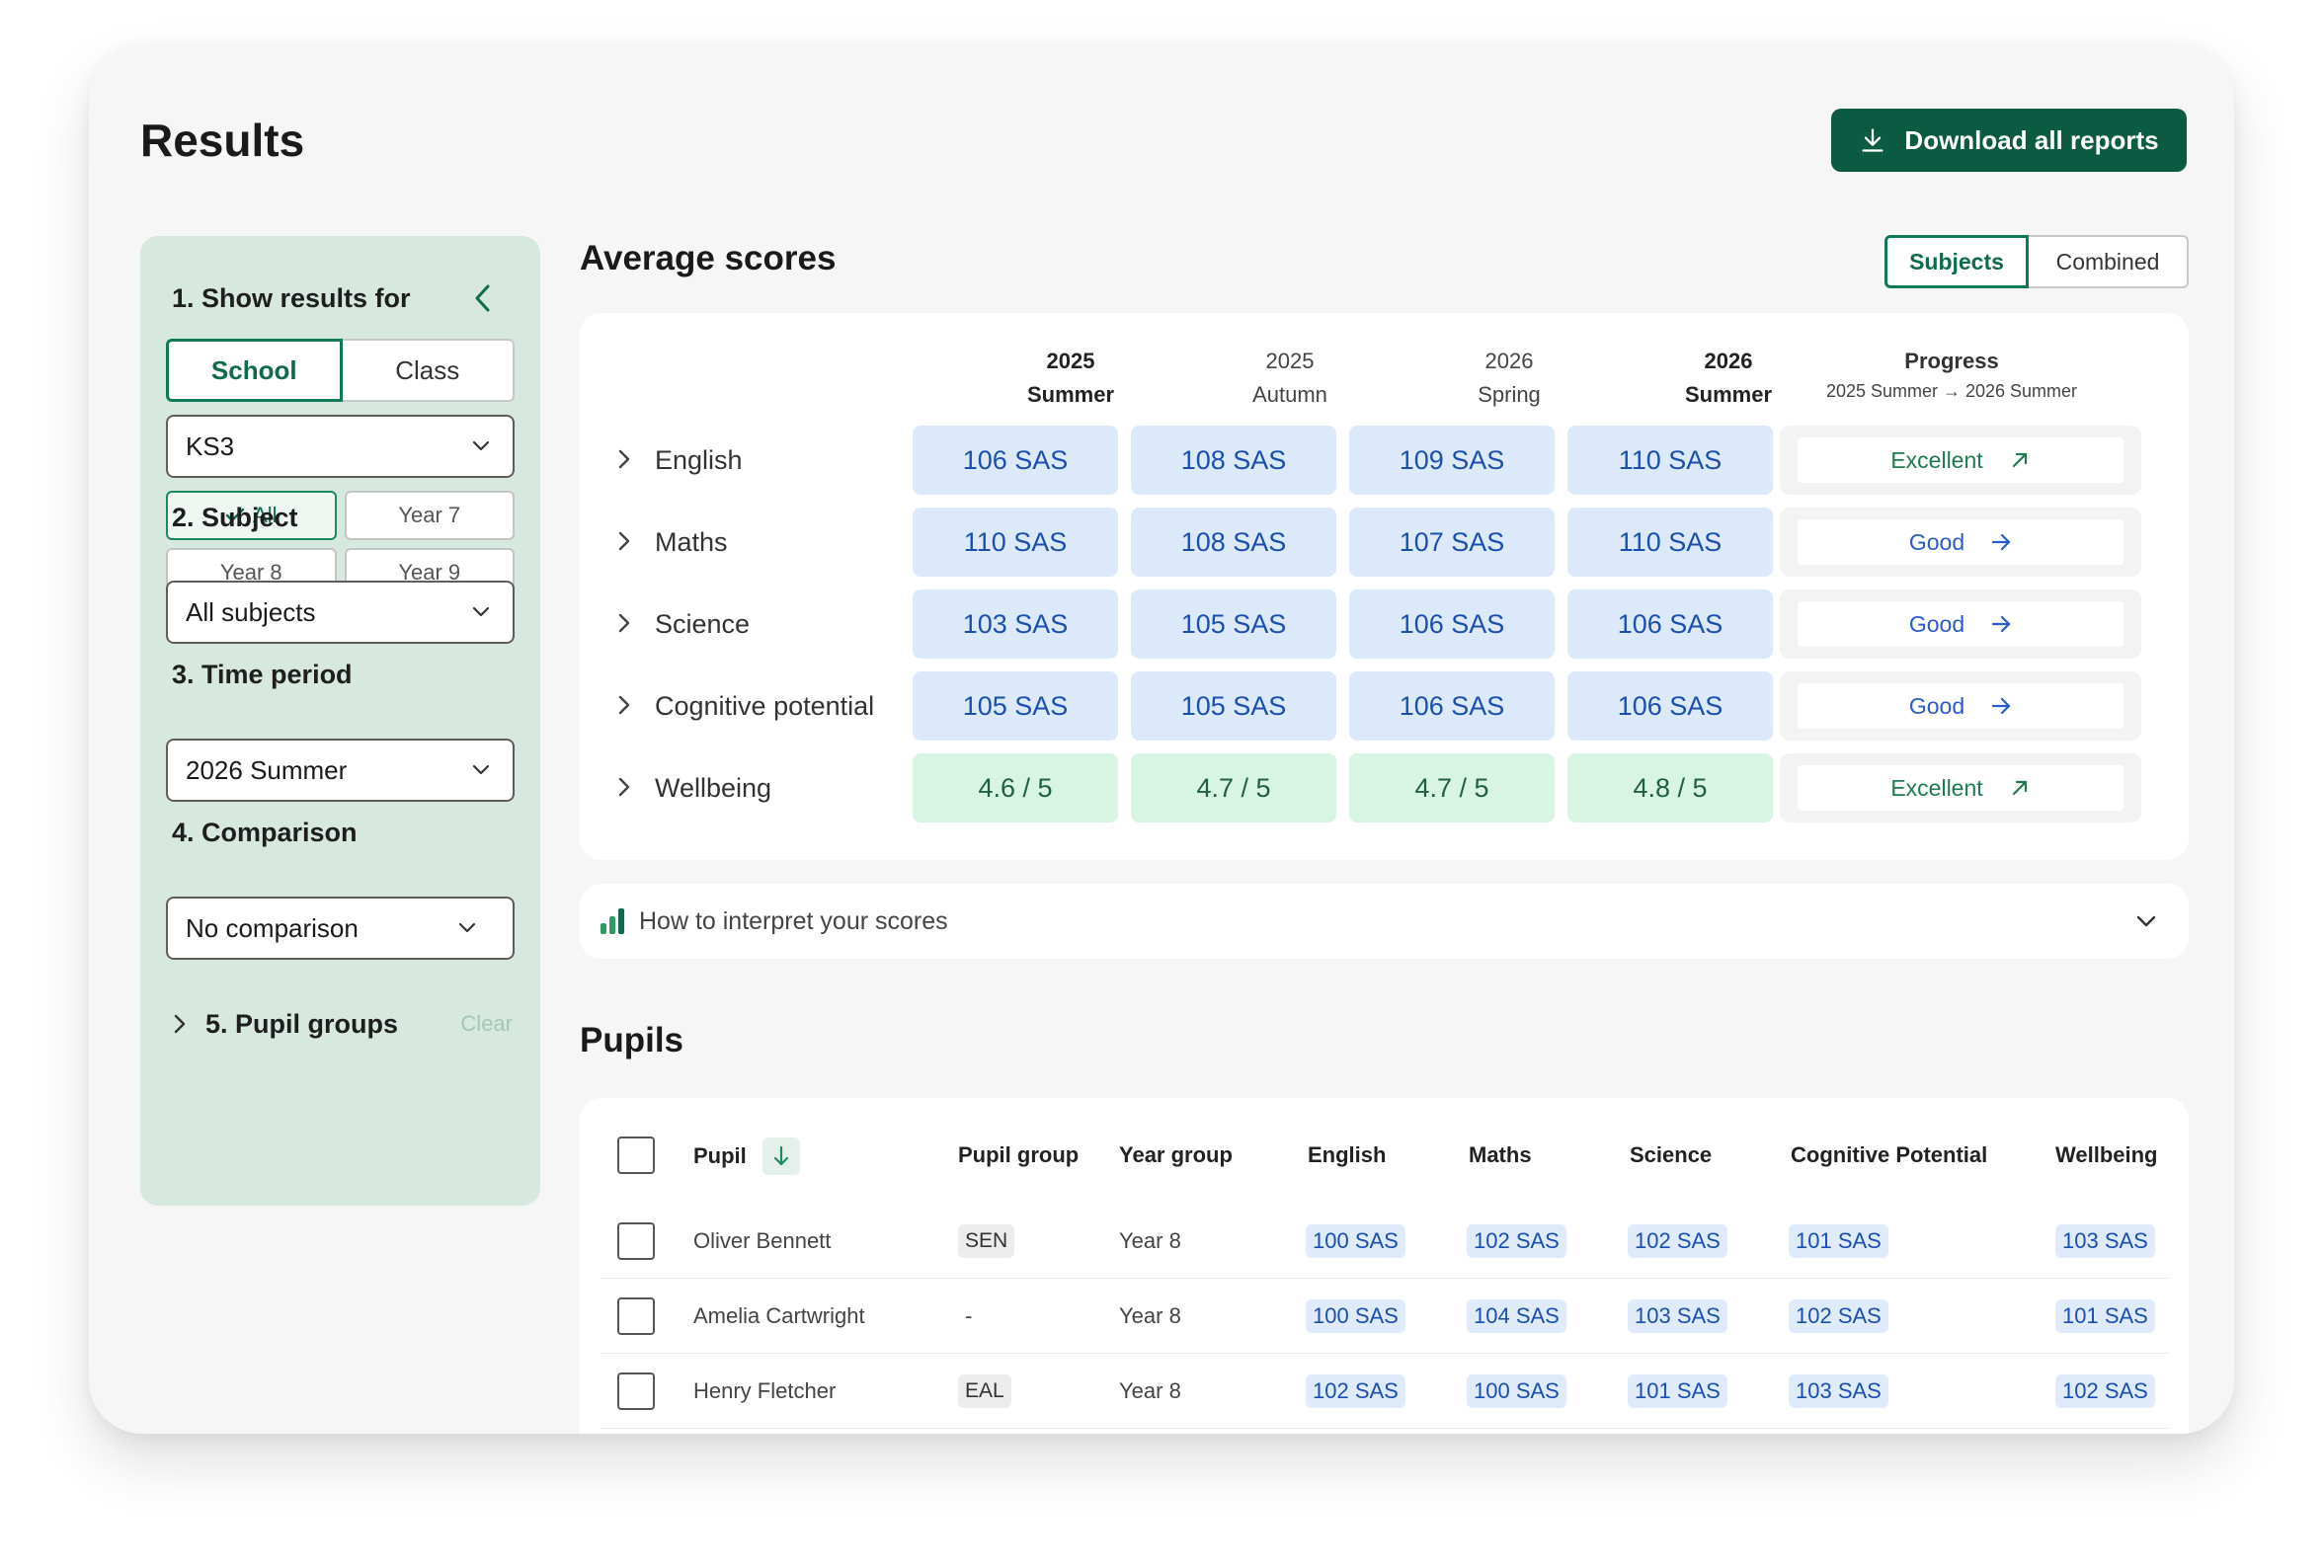 This screenshot has width=2324, height=1568. Describe the element at coordinates (1290, 361) in the screenshot. I see `column-year: 2025` at that location.